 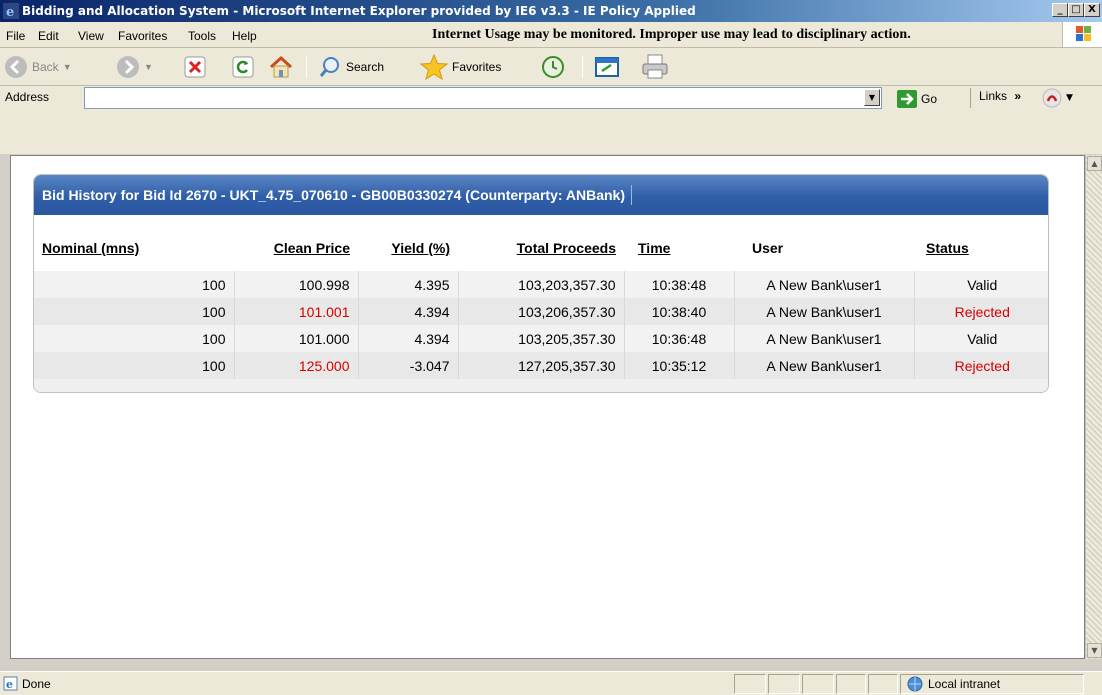 What do you see at coordinates (48, 36) in the screenshot?
I see `menu-edit: Edit` at bounding box center [48, 36].